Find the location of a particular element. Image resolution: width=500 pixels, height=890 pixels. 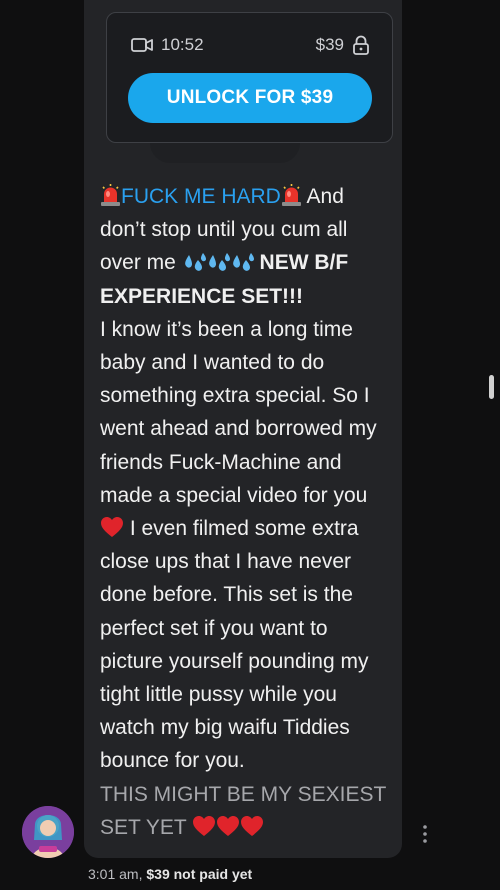

ppv-card-shadow is located at coordinates (225, 153).